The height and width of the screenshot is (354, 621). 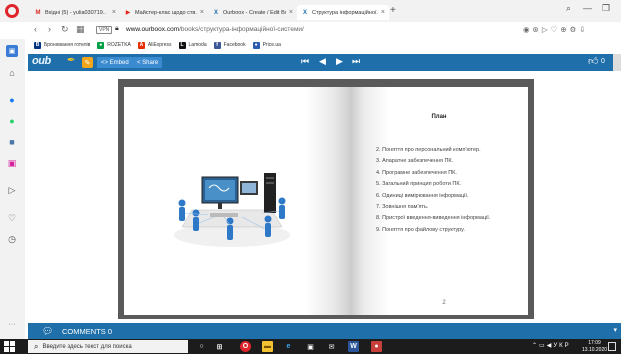 I want to click on bookmarks-sidebar-icon: ♡, so click(x=12, y=218).